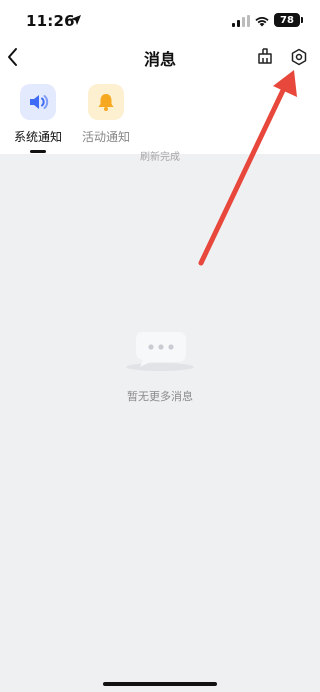 The height and width of the screenshot is (692, 320). Describe the element at coordinates (76, 20) in the screenshot. I see `location-arrow-icon` at that location.